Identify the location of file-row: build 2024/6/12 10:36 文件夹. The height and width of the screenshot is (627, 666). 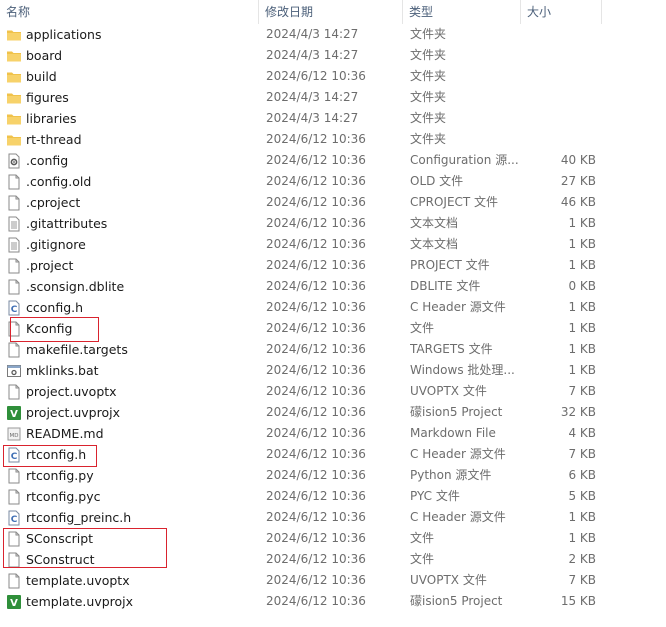
(333, 76).